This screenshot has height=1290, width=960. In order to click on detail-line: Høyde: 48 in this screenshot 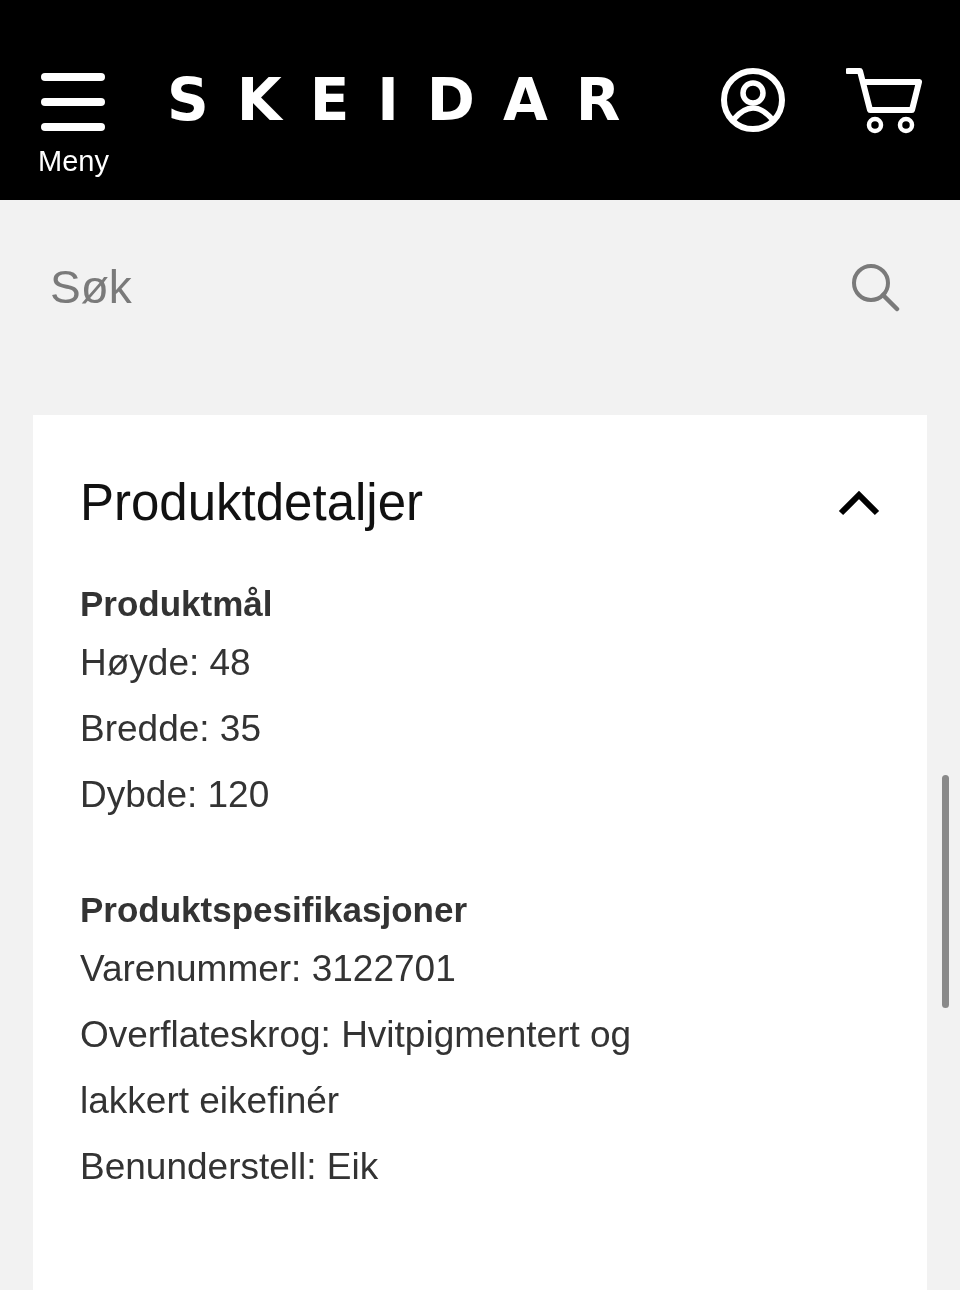, I will do `click(166, 663)`.